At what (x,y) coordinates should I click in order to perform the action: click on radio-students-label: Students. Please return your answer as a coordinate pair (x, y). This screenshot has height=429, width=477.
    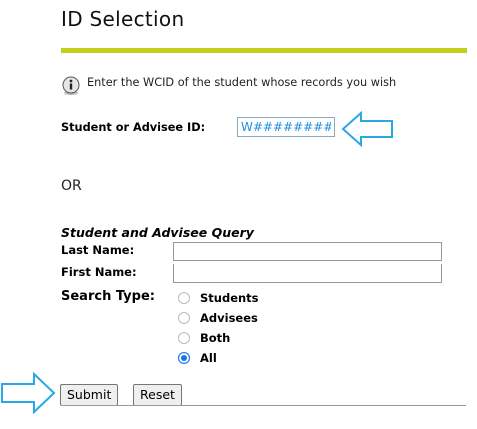
    Looking at the image, I should click on (229, 298).